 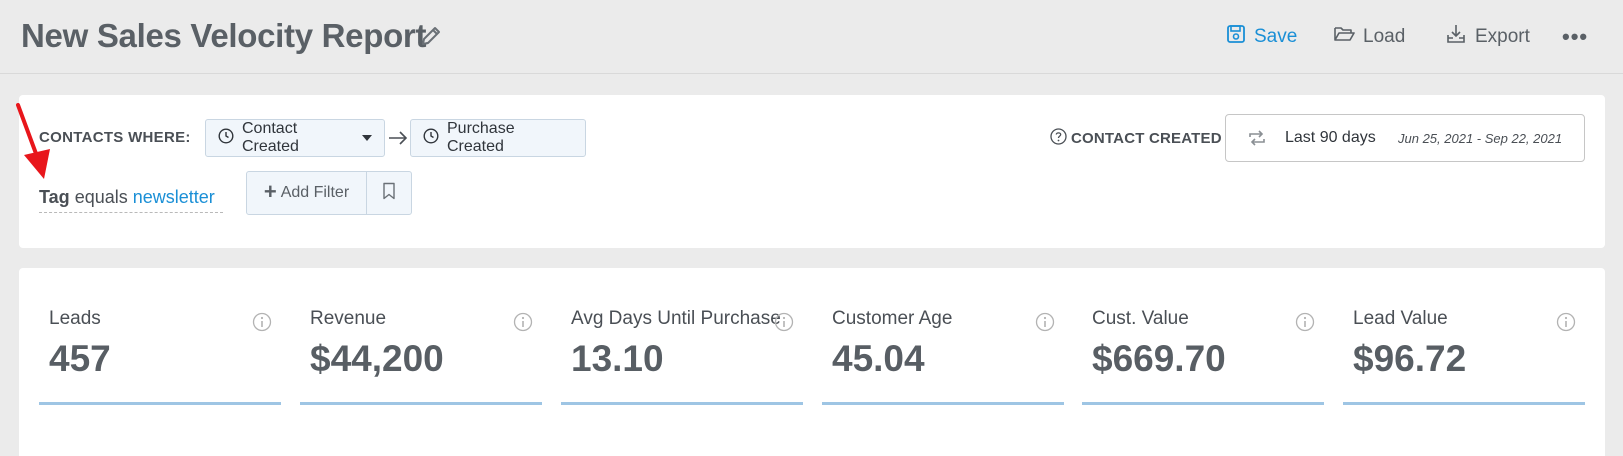 I want to click on contact-created-dropdown: Contact Created, so click(x=295, y=138).